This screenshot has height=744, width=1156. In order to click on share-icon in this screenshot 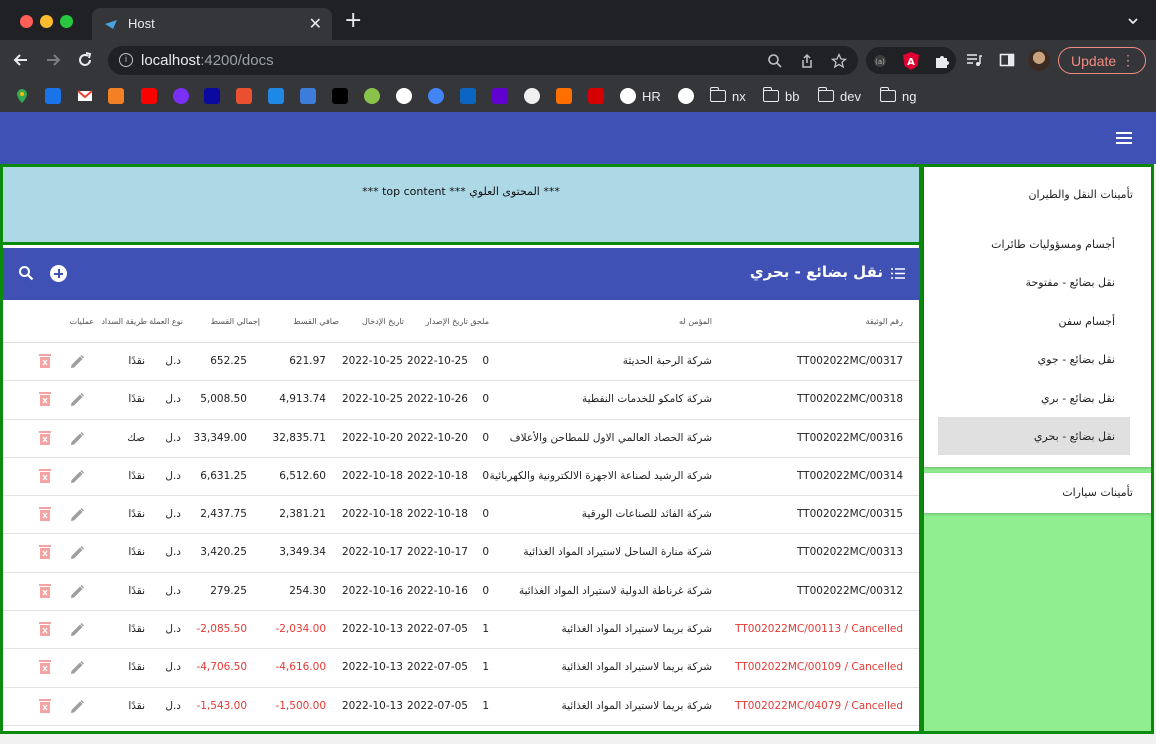, I will do `click(807, 61)`.